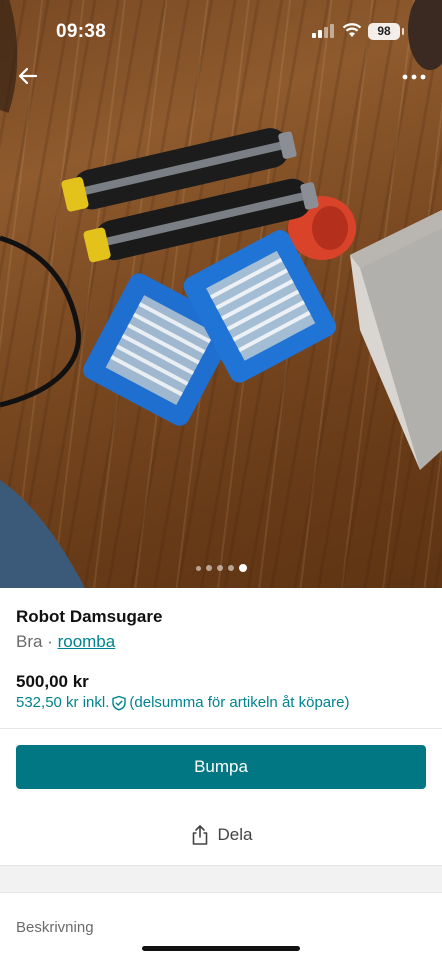 Image resolution: width=442 pixels, height=960 pixels. What do you see at coordinates (221, 948) in the screenshot?
I see `home-indicator` at bounding box center [221, 948].